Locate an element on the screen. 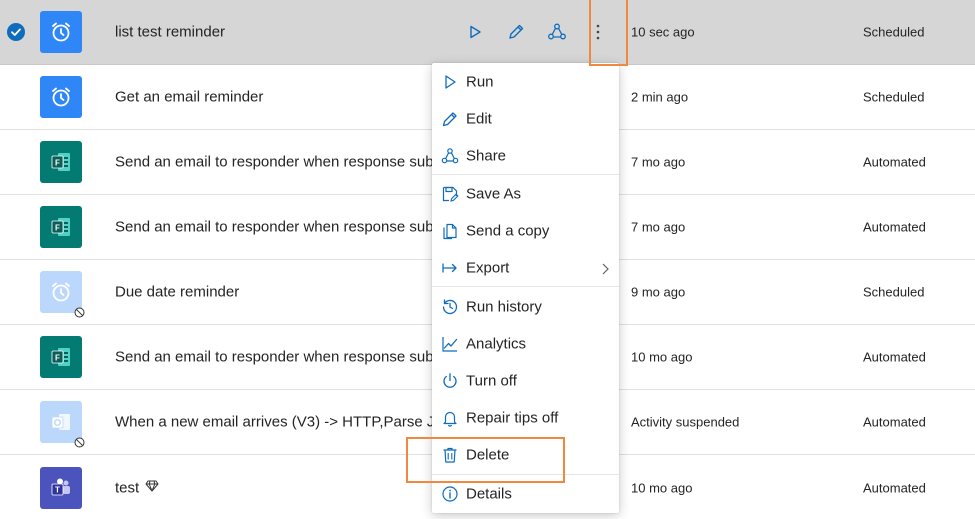  menu-item-run-history: Run history is located at coordinates (525, 307).